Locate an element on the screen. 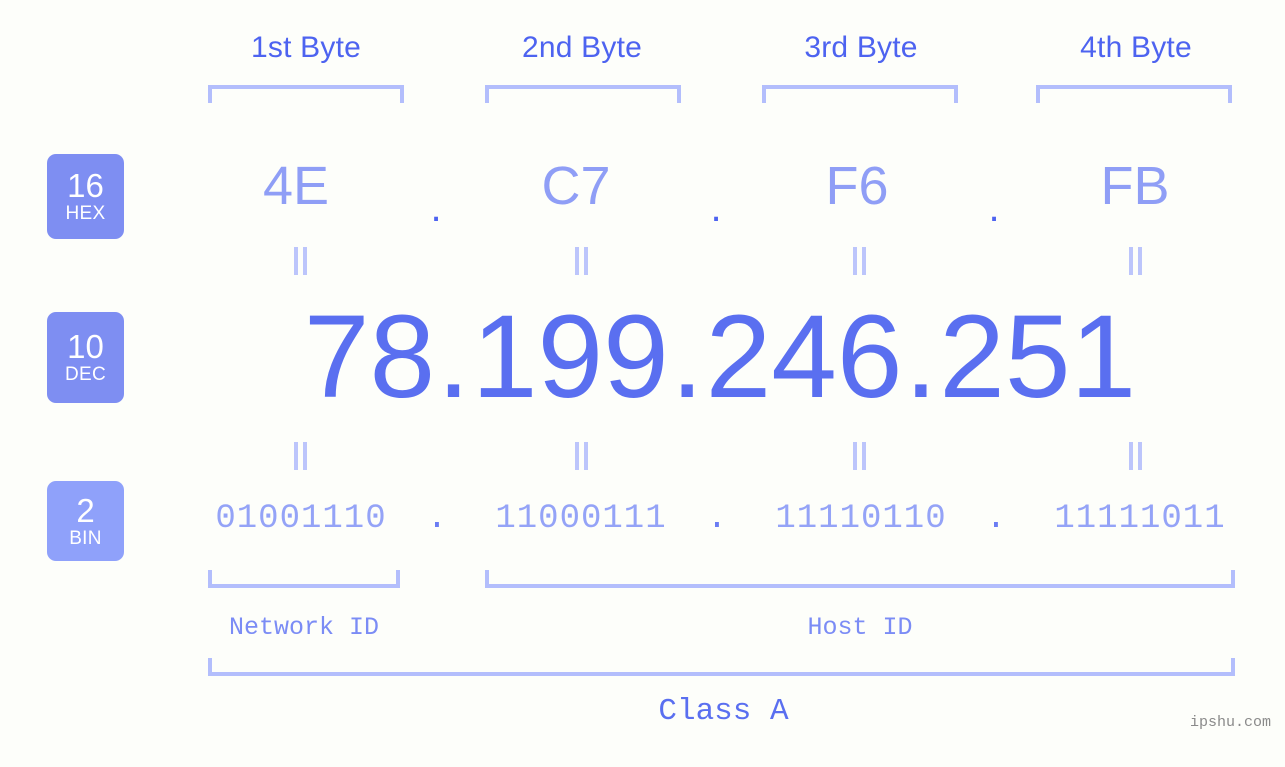 This screenshot has width=1285, height=767. network-id-label: Network ID is located at coordinates (304, 627).